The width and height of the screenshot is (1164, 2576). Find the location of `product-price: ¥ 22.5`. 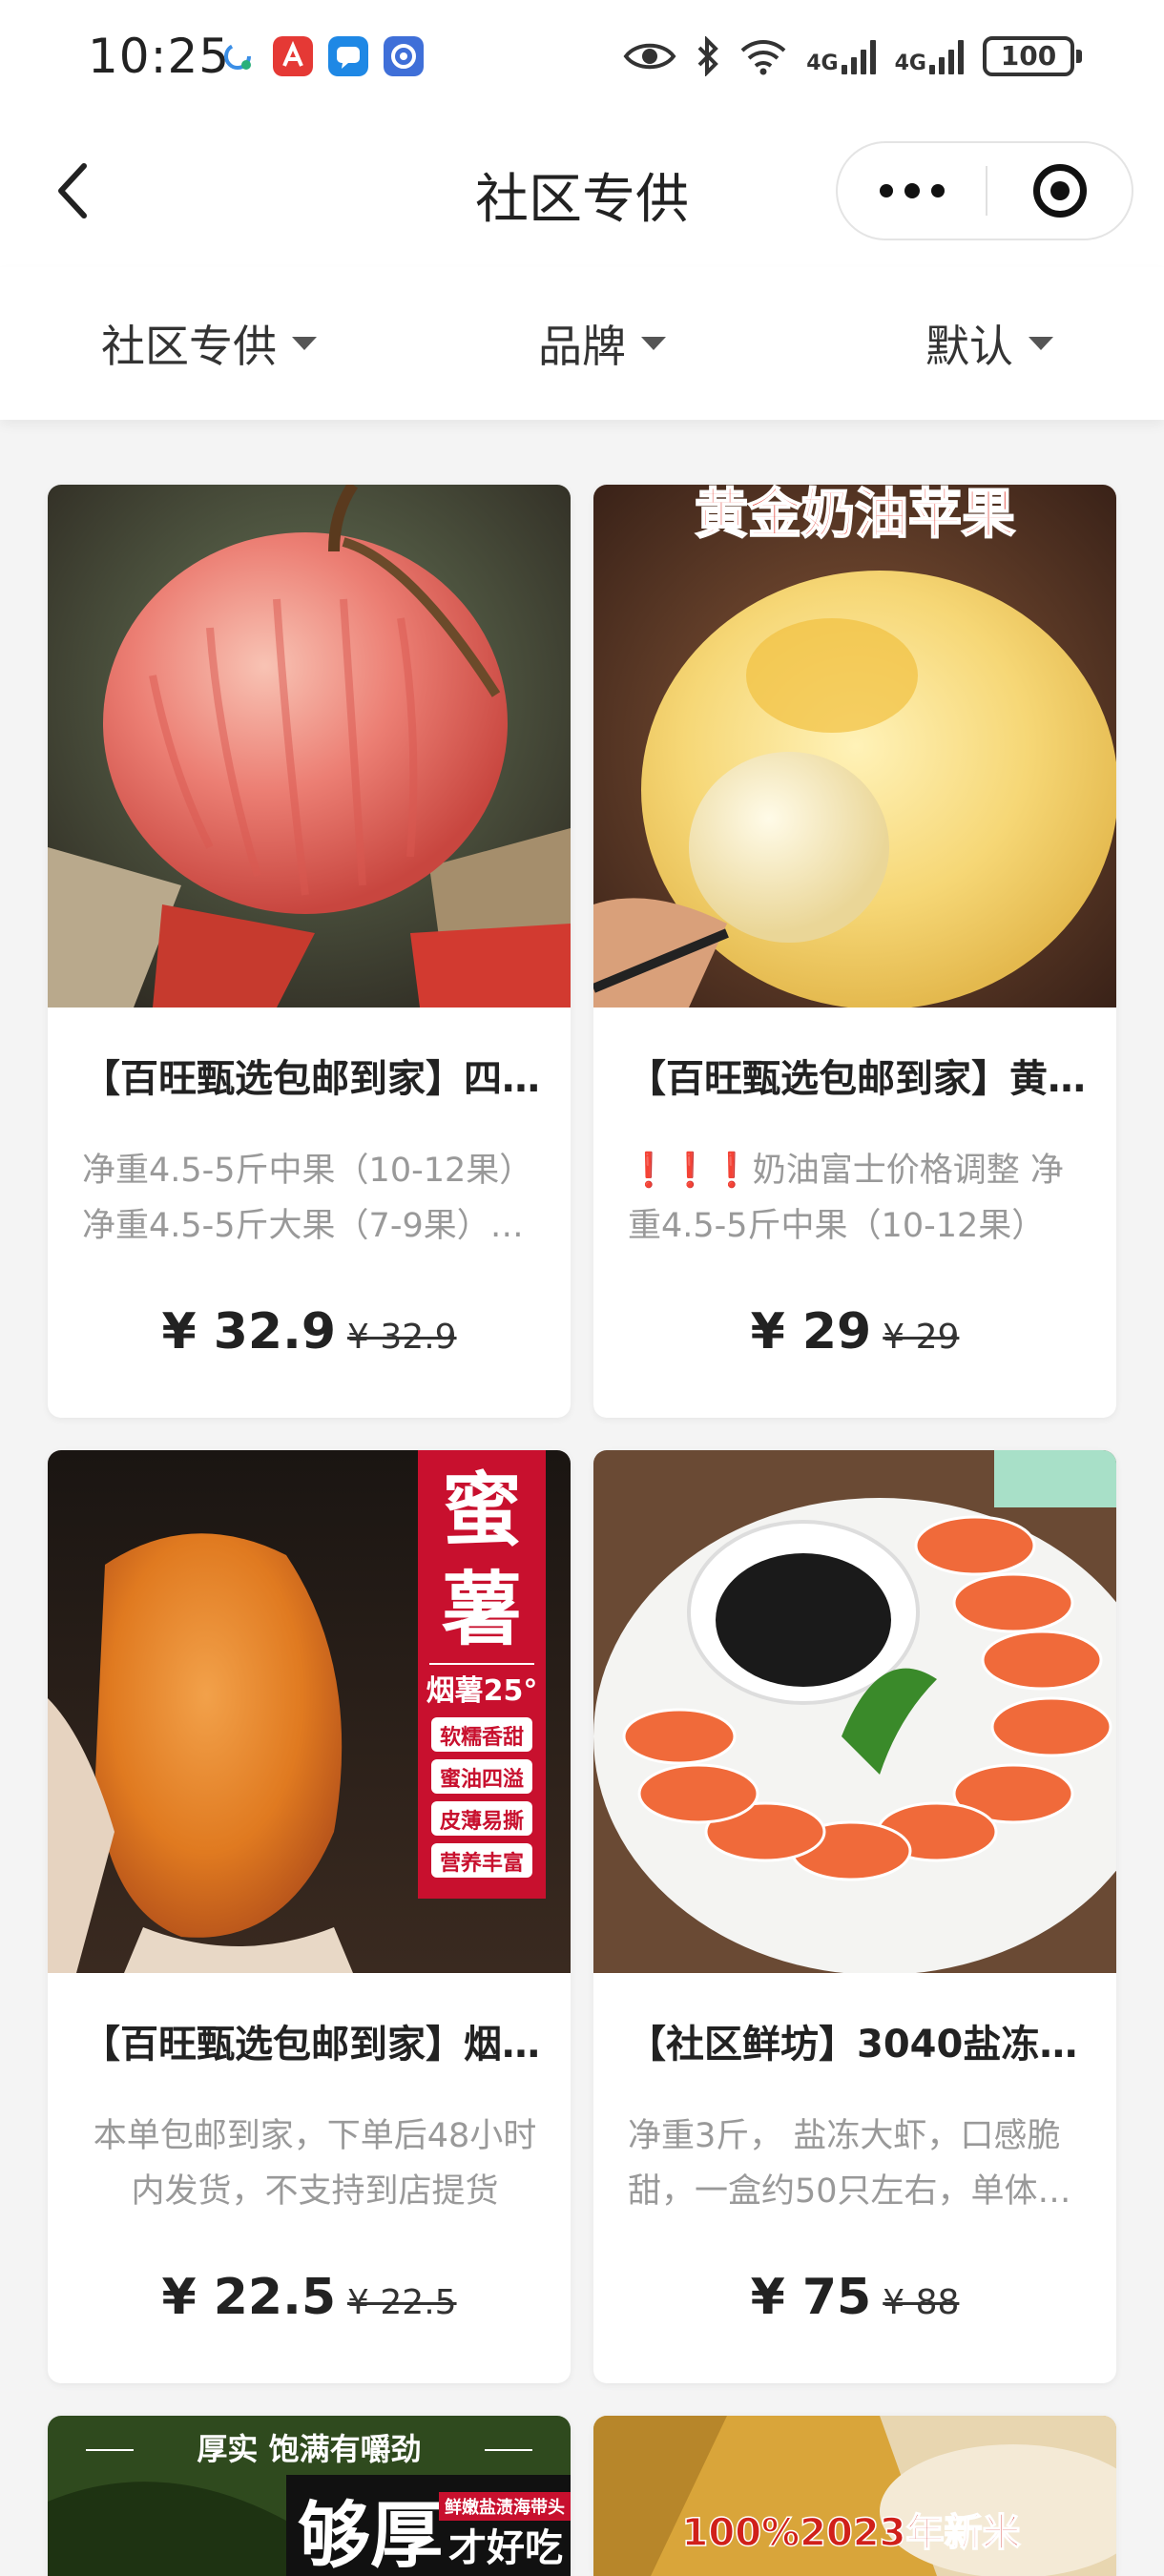

product-price: ¥ 22.5 is located at coordinates (249, 2297).